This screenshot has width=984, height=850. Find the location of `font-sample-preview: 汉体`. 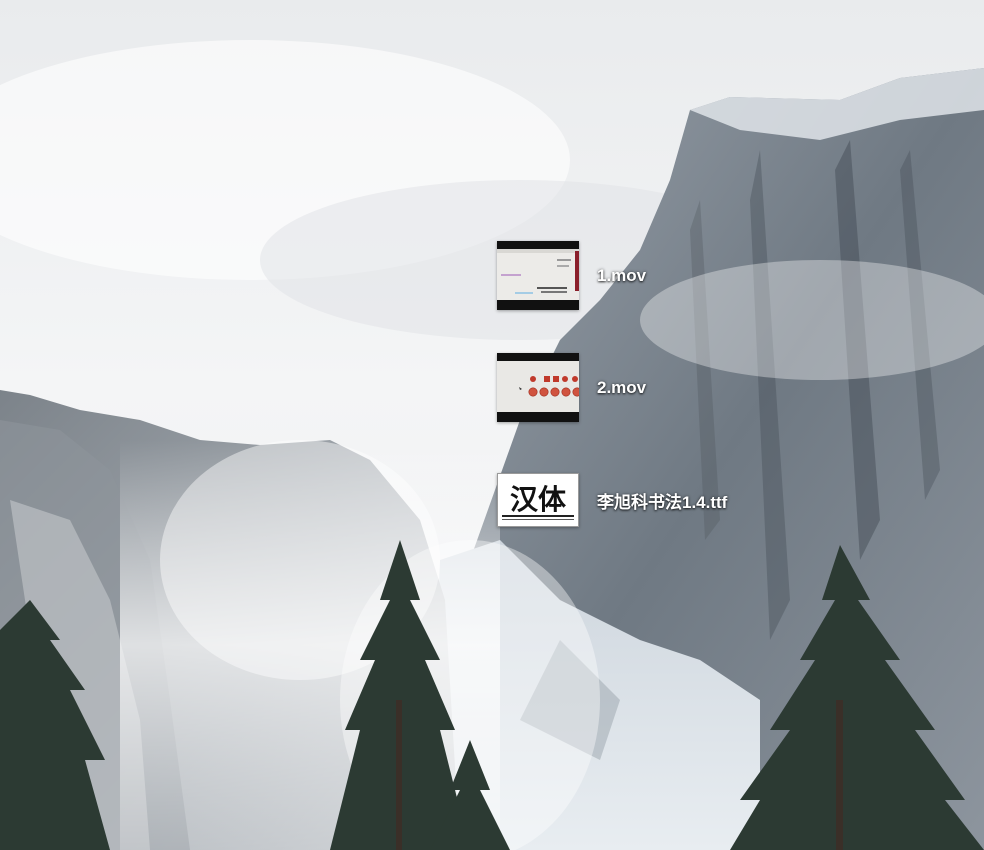

font-sample-preview: 汉体 is located at coordinates (538, 501).